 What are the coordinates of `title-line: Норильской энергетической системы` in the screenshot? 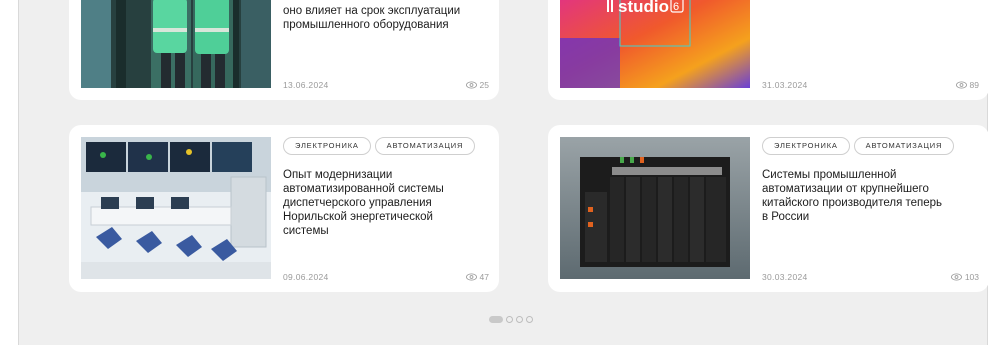 It's located at (358, 224).